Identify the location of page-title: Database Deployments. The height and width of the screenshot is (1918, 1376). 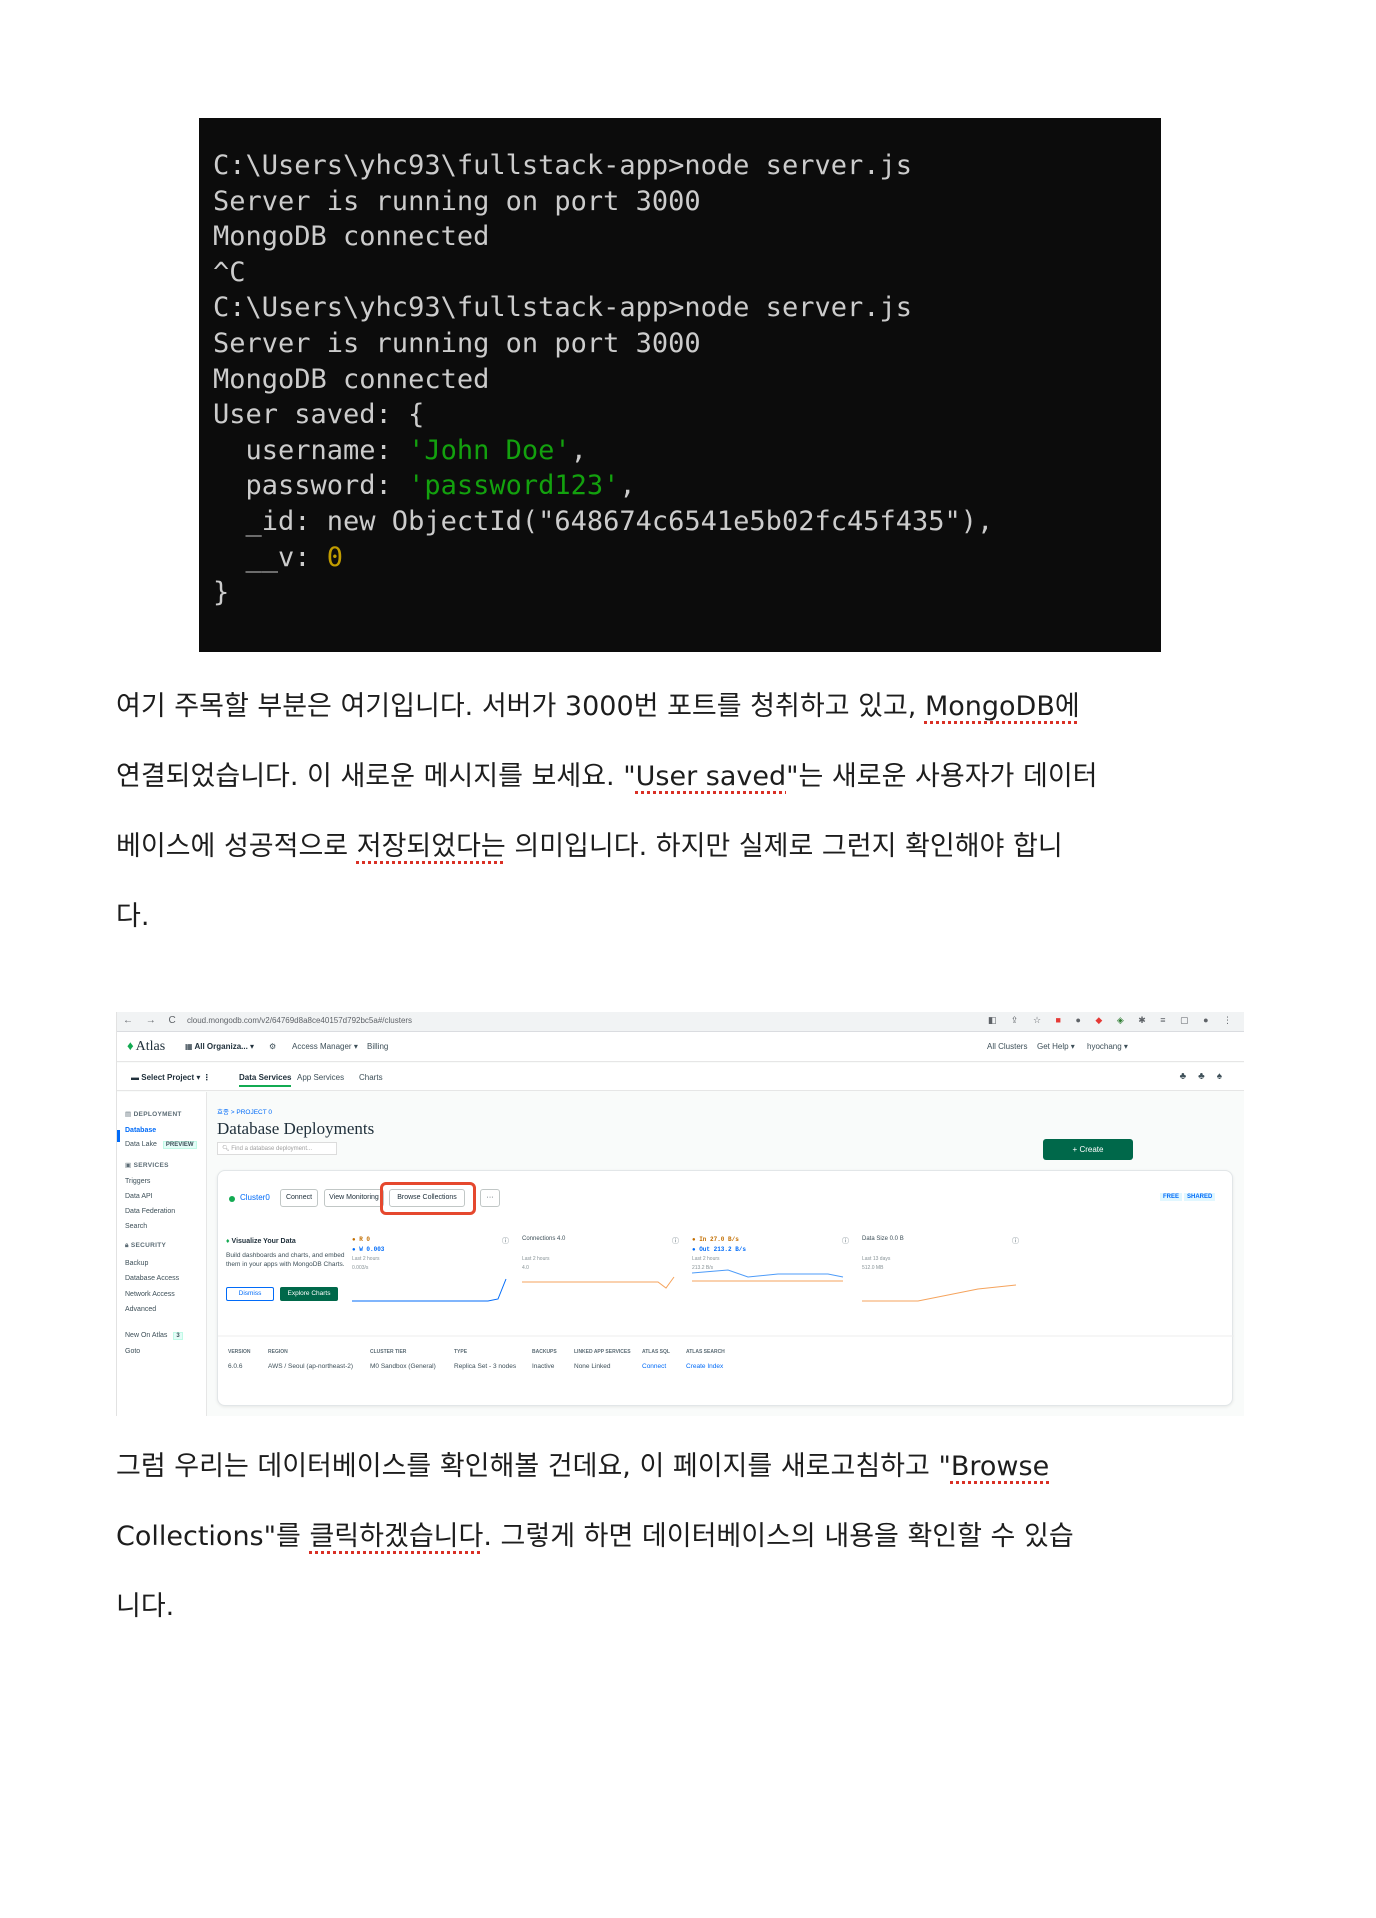
(296, 1128).